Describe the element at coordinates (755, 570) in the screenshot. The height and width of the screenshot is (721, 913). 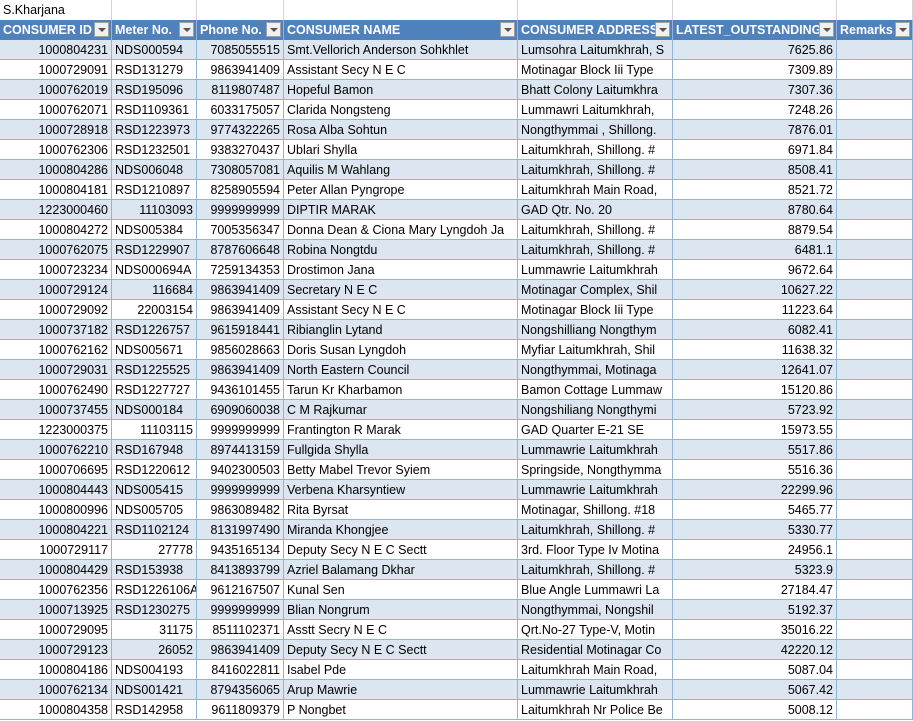
I see `cell-latest-outstanding: 5323.9` at that location.